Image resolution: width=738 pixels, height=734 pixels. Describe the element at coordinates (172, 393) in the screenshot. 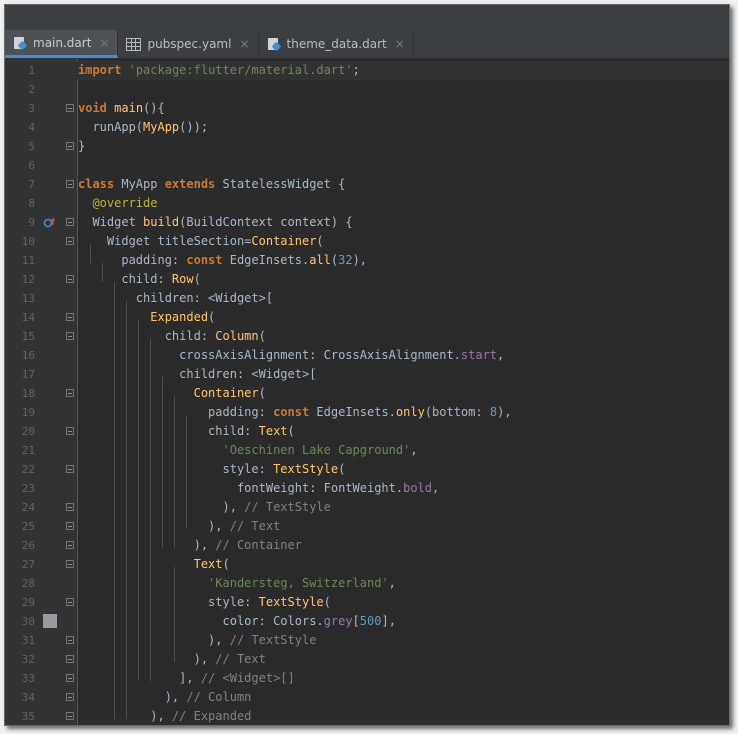

I see `code-text: Container(` at that location.